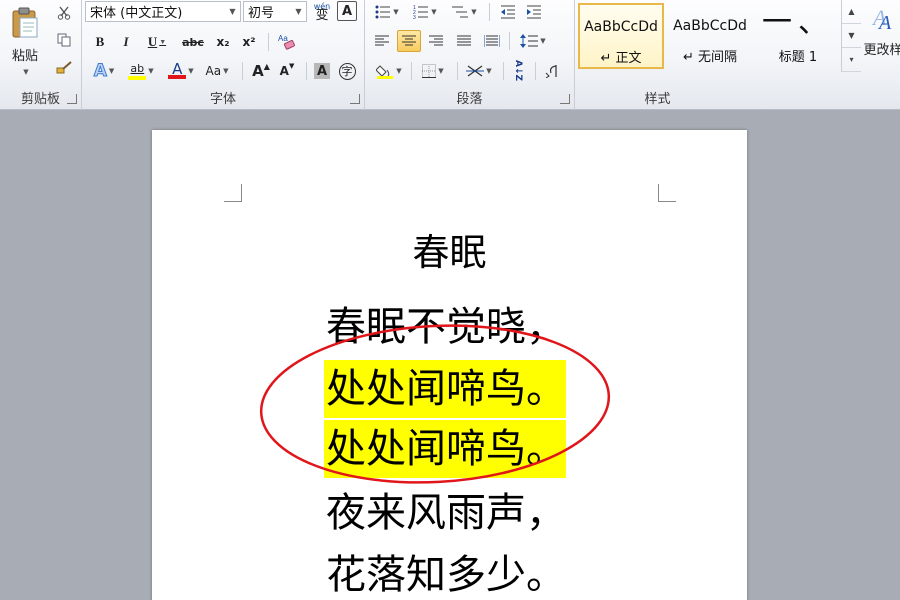 The height and width of the screenshot is (600, 900). Describe the element at coordinates (881, 50) in the screenshot. I see `change-styles-label: 更改样` at that location.